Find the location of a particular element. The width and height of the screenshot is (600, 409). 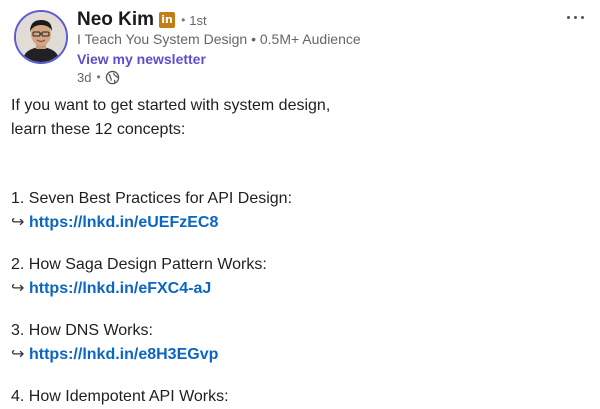

list-item-title: 1. Seven Best Practices for API Design: is located at coordinates (152, 198).